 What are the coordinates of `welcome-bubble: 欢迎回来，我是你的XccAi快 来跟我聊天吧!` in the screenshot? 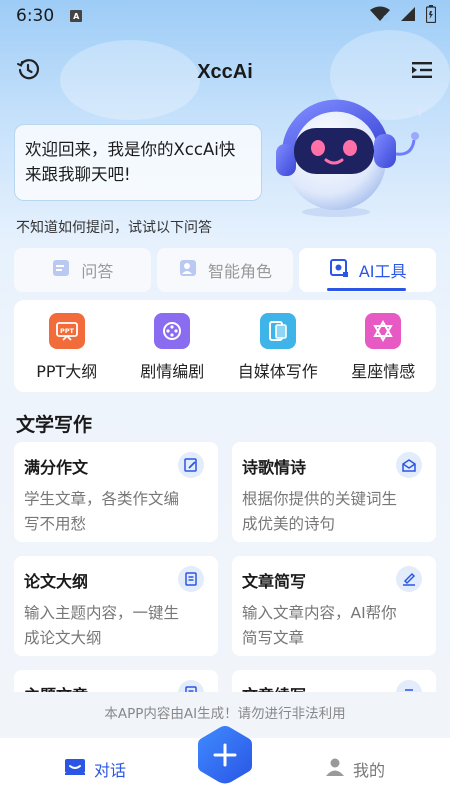 It's located at (138, 162).